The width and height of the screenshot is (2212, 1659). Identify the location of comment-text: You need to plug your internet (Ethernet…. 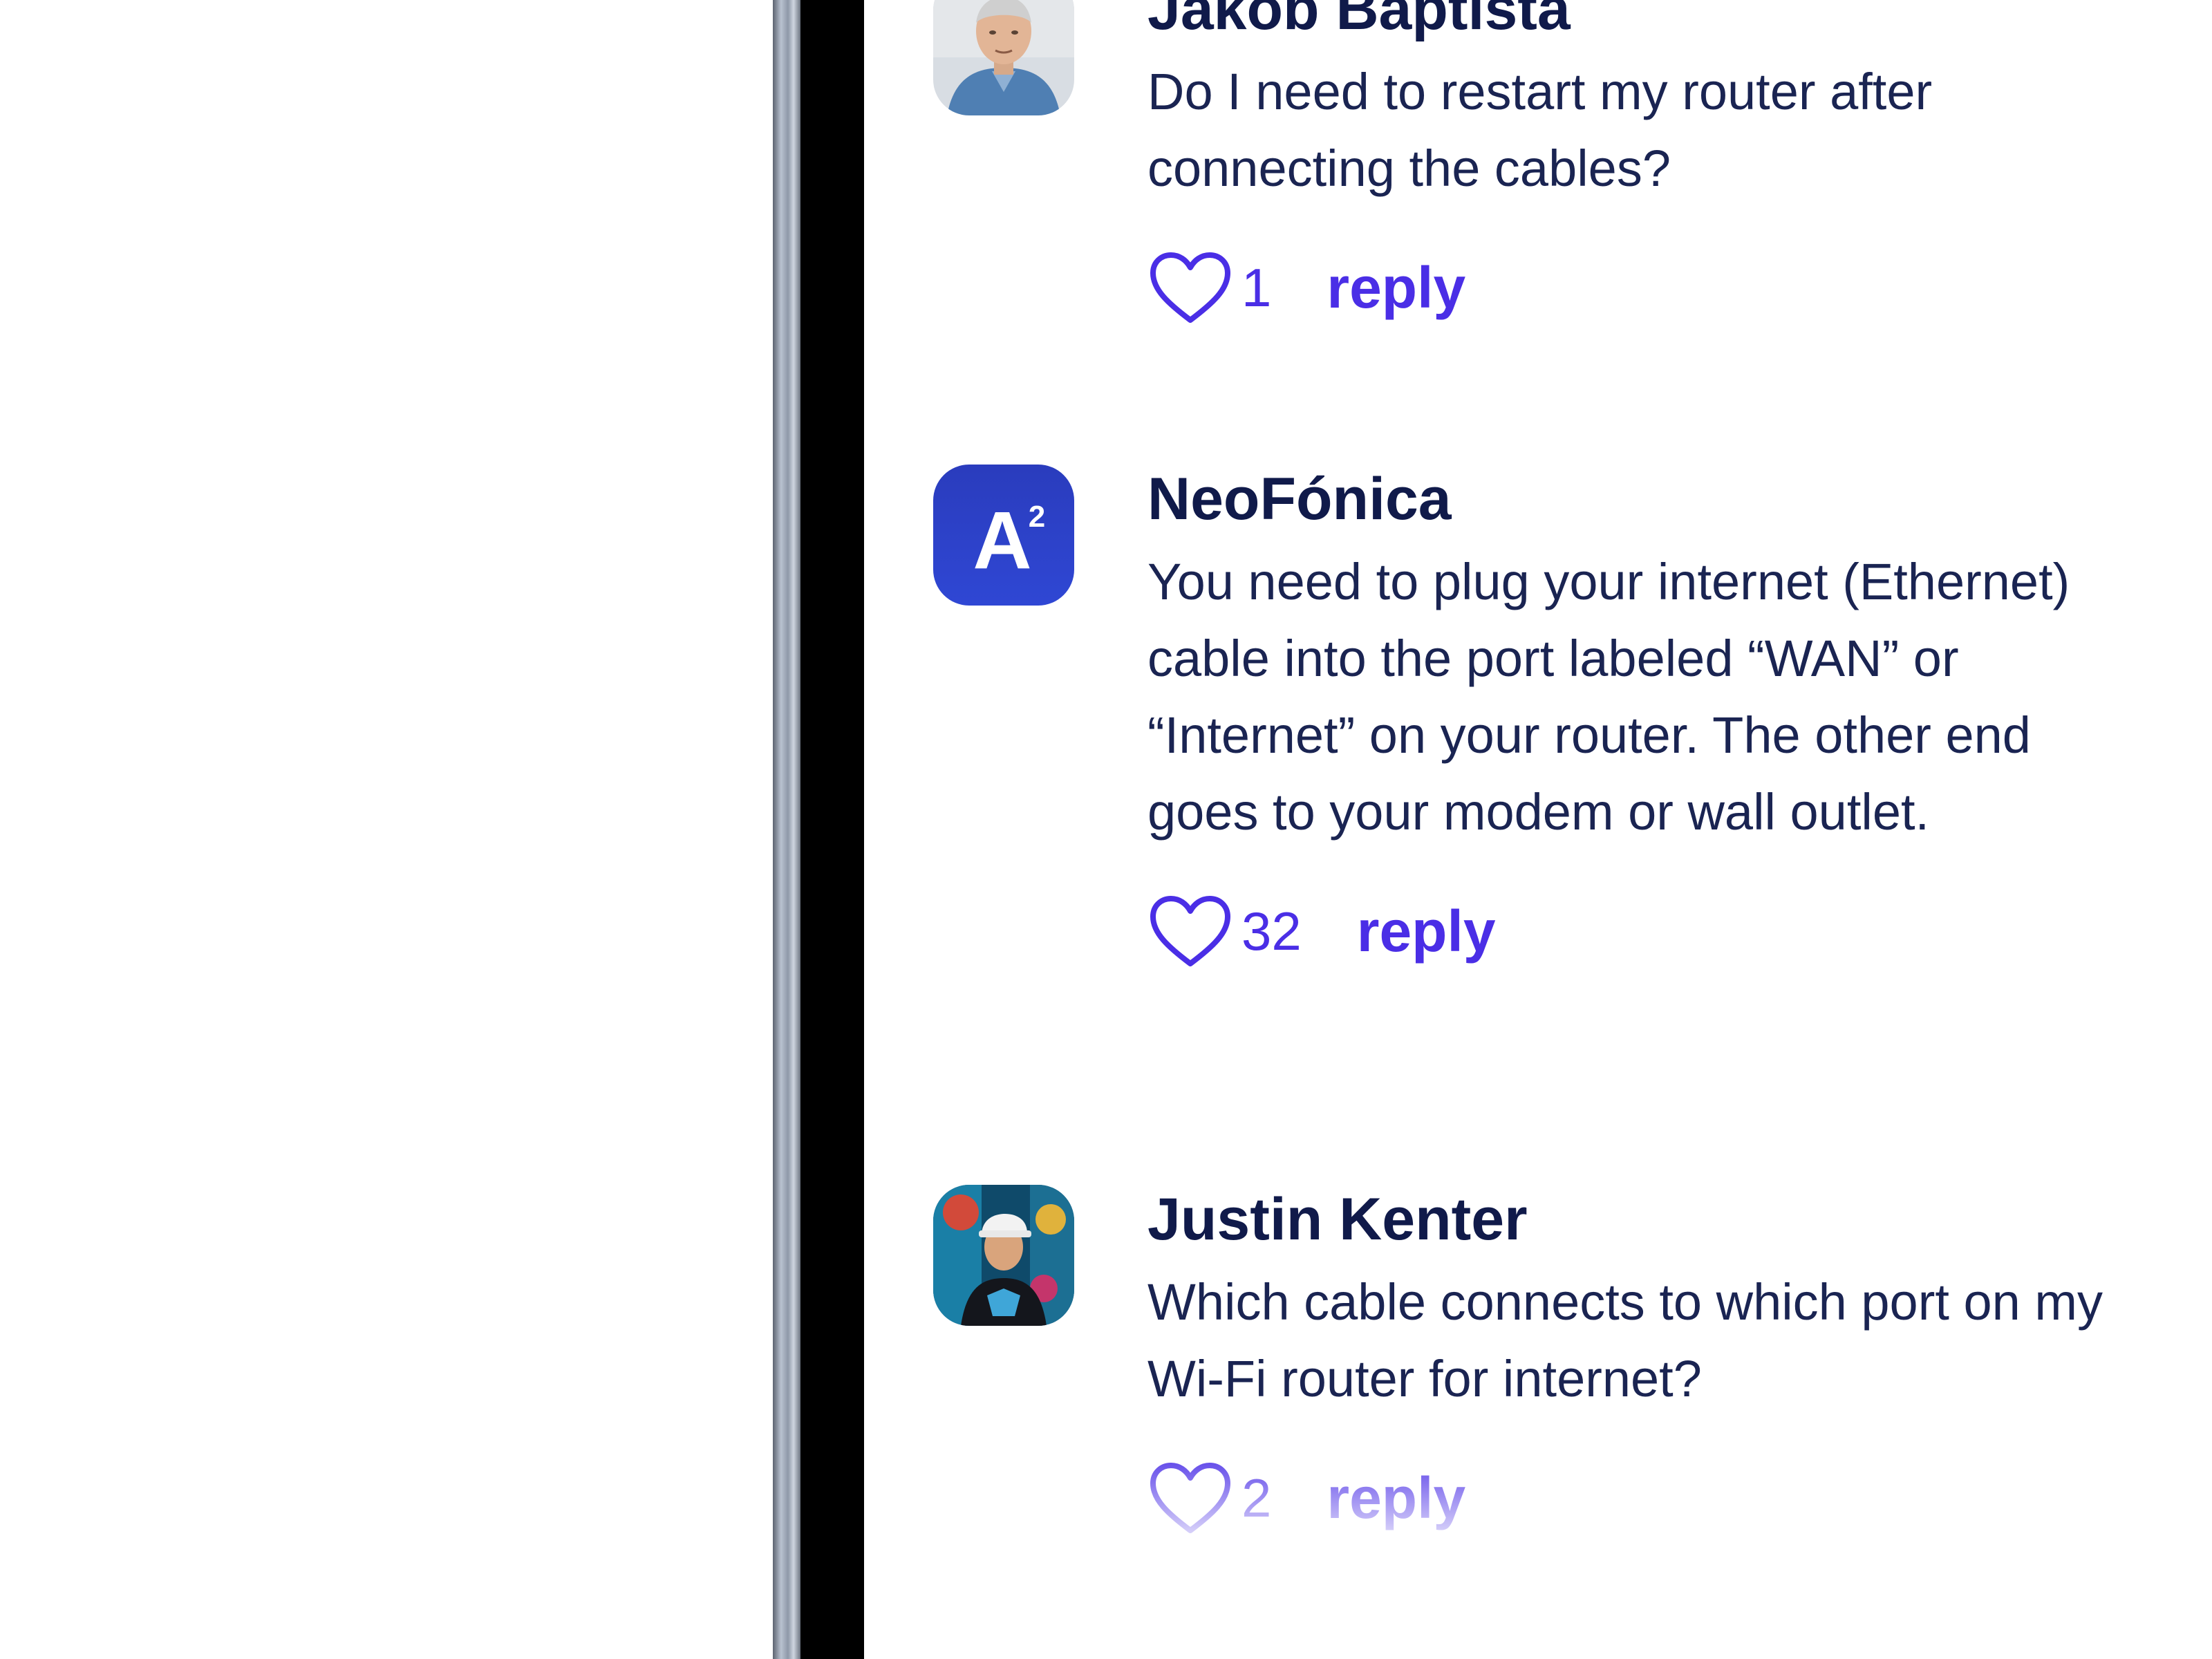
(1609, 697).